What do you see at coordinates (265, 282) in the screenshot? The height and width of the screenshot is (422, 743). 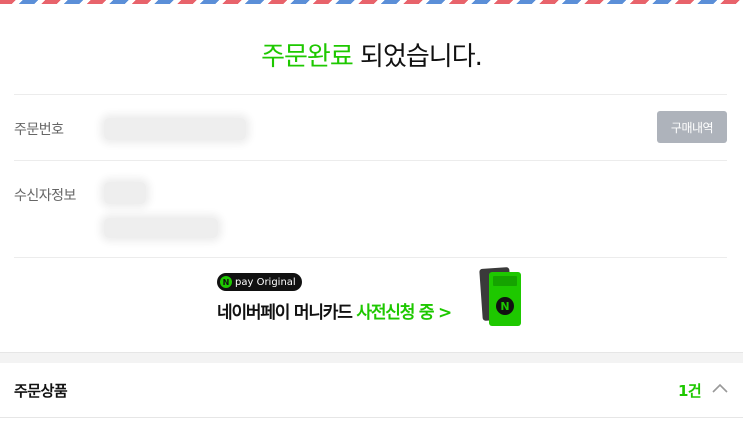 I see `npay-badge-label: pay Original` at bounding box center [265, 282].